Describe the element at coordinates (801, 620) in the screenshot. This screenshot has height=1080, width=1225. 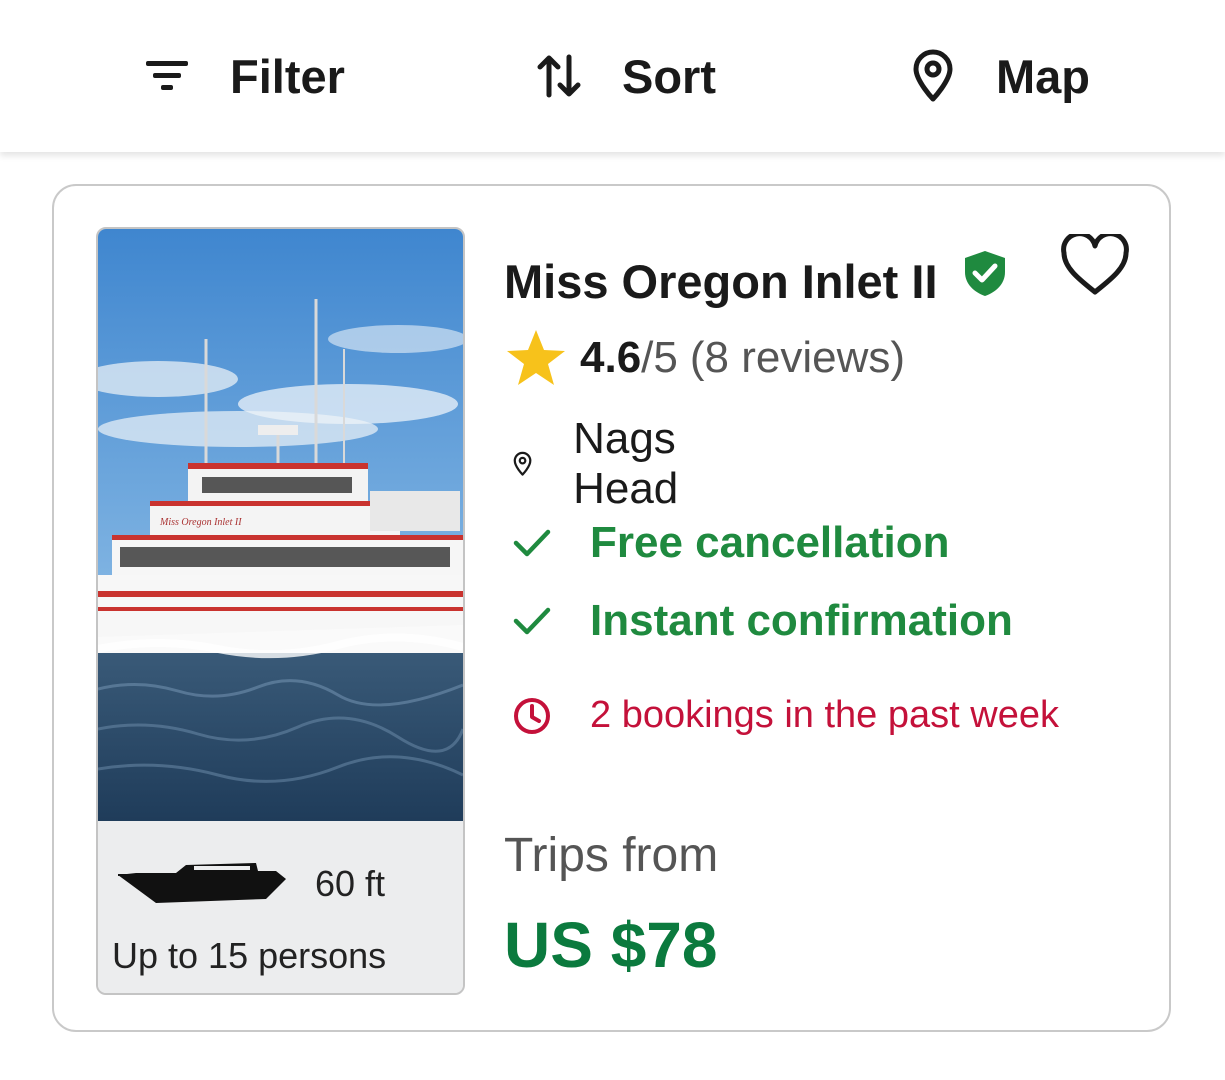
I see `feature-label: Instant confirmation` at that location.